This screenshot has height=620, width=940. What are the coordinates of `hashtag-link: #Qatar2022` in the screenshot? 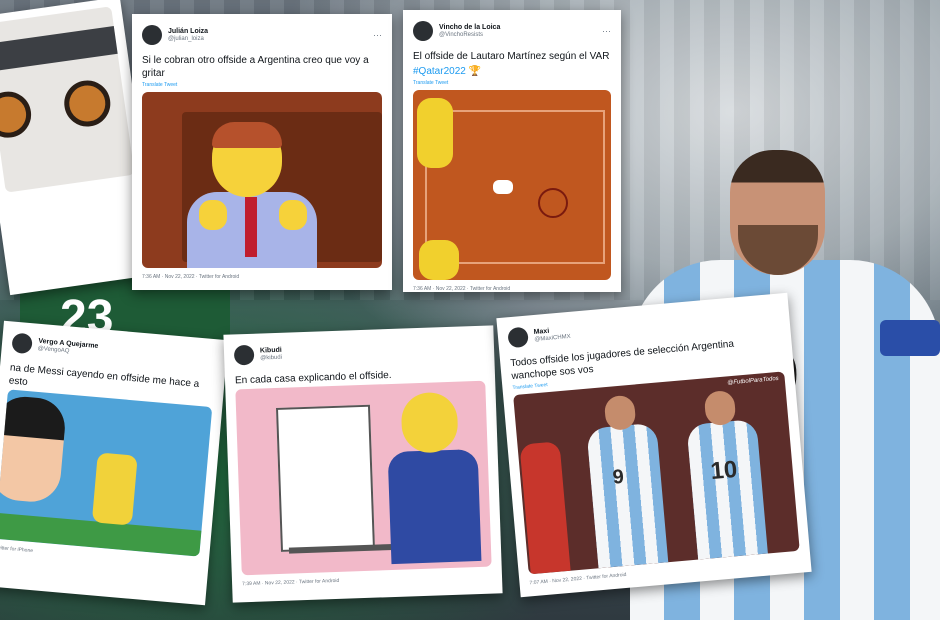 It's located at (439, 71).